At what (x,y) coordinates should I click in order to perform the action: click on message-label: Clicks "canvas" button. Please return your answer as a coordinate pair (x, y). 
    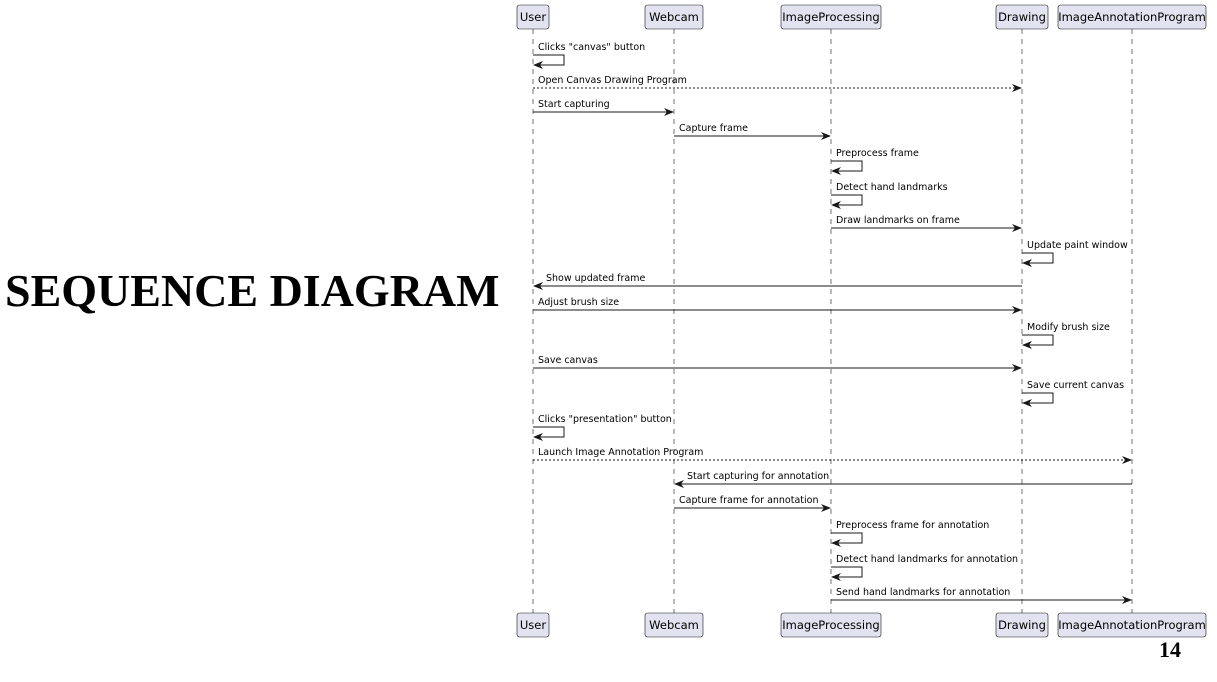
    Looking at the image, I should click on (591, 47).